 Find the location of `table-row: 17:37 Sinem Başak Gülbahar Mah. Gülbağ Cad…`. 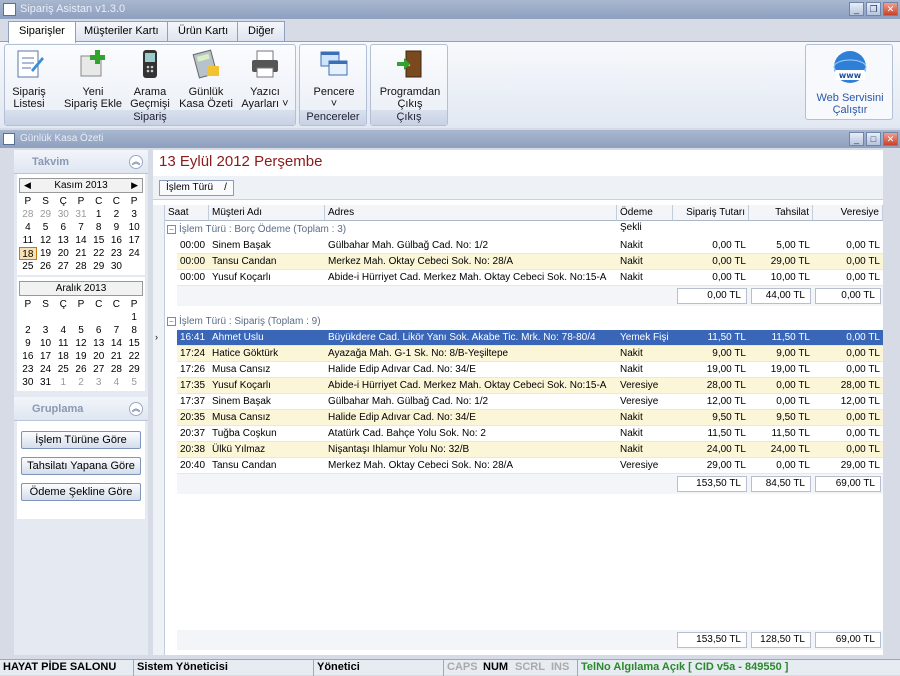

table-row: 17:37 Sinem Başak Gülbahar Mah. Gülbağ Cad… is located at coordinates (530, 402).